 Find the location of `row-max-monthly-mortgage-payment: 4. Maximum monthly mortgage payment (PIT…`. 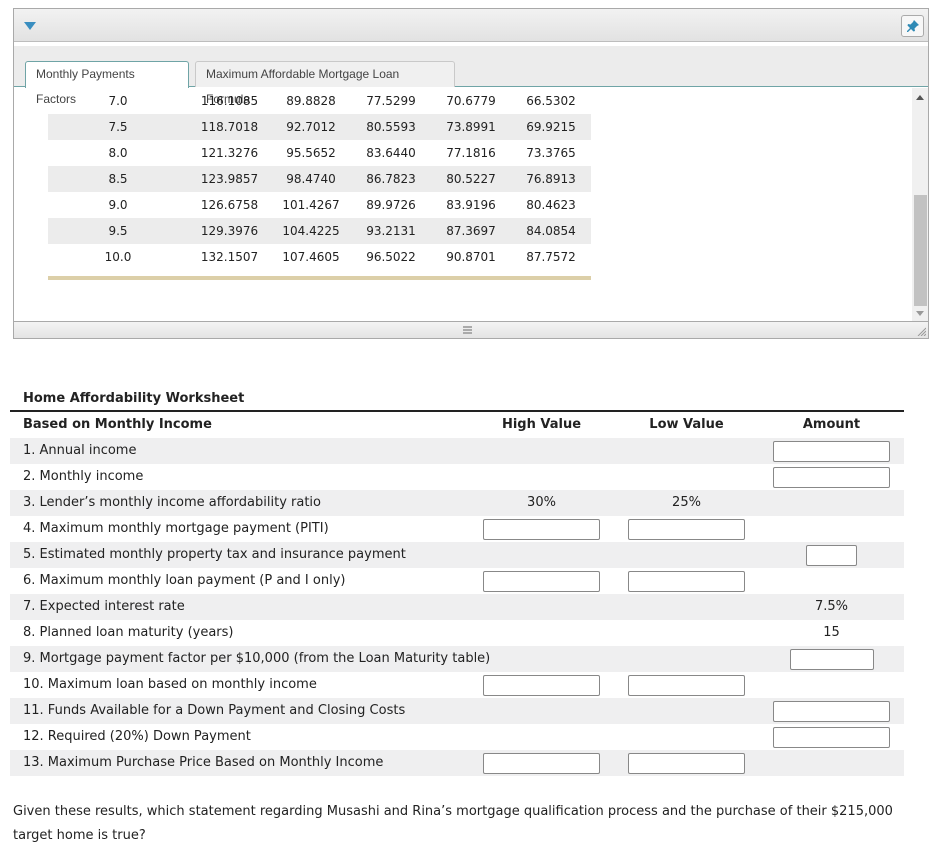

row-max-monthly-mortgage-payment: 4. Maximum monthly mortgage payment (PIT… is located at coordinates (457, 529).